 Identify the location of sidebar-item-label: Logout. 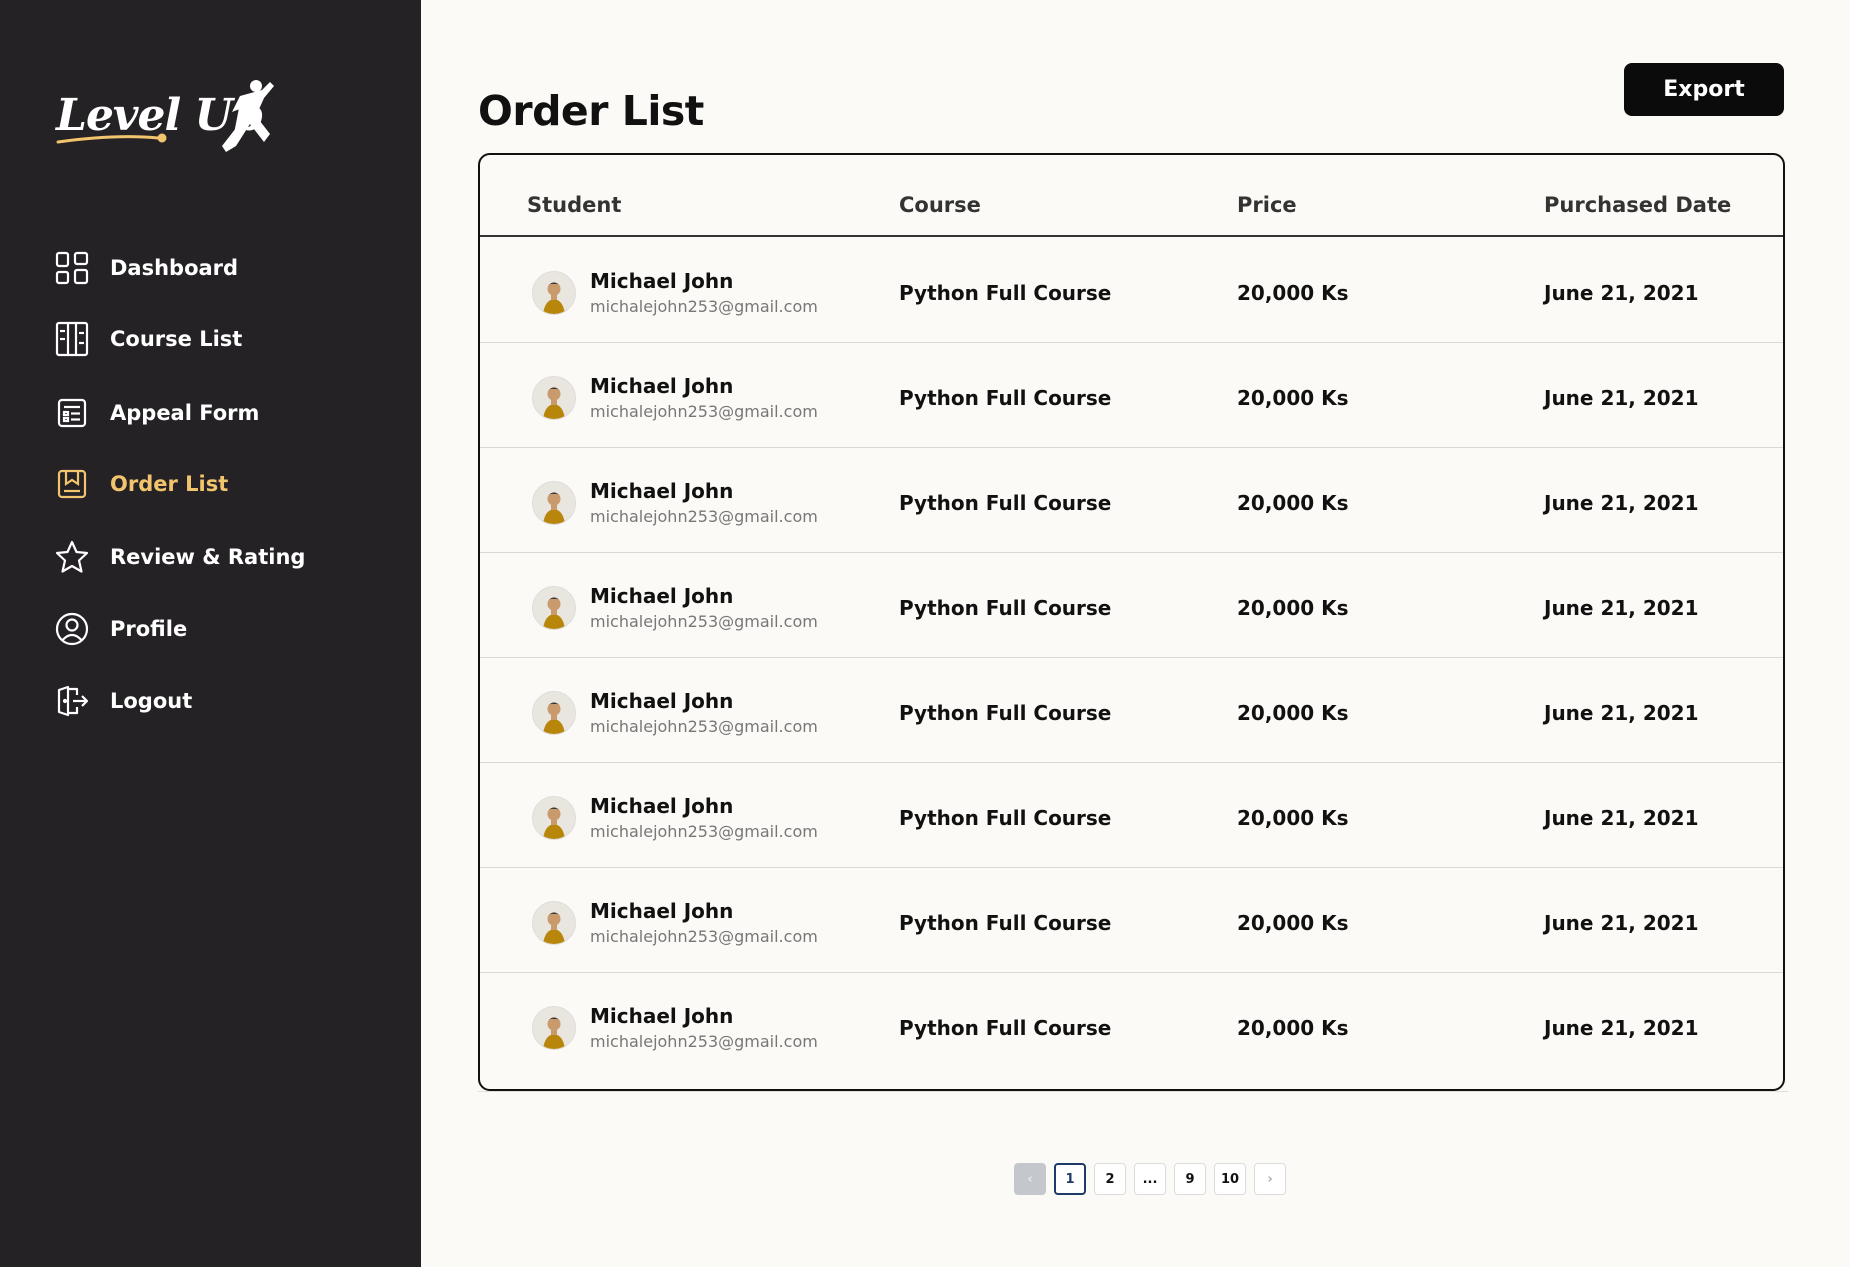
(151, 701).